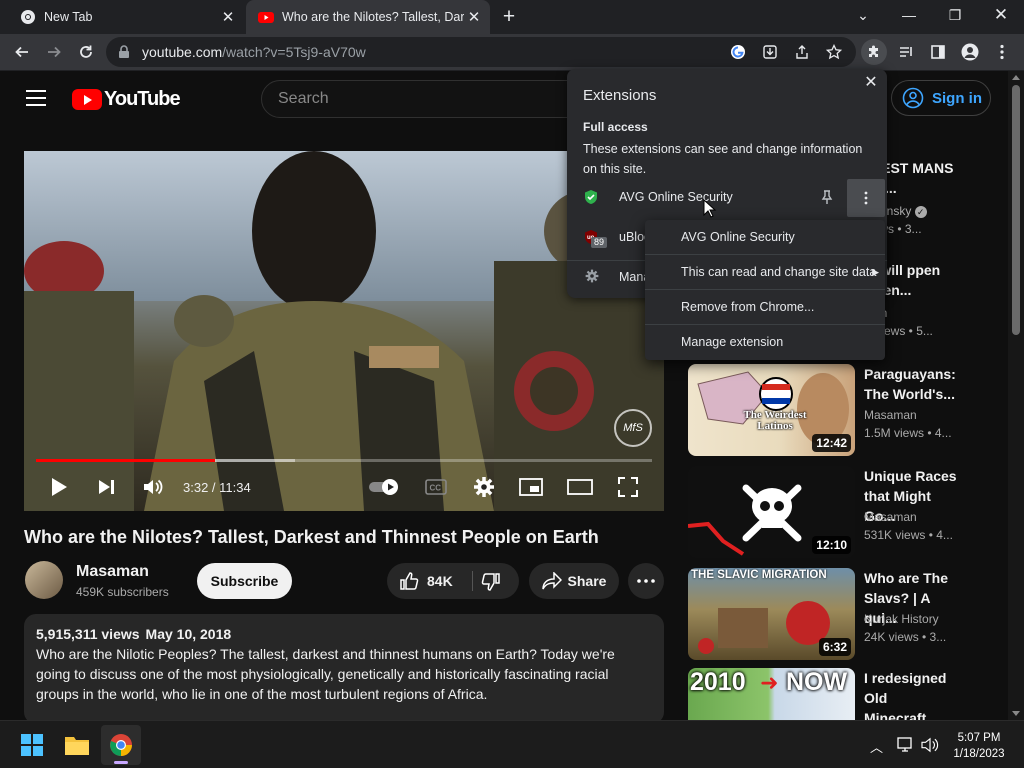 This screenshot has height=768, width=1024. What do you see at coordinates (592, 276) in the screenshot?
I see `gear-icon` at bounding box center [592, 276].